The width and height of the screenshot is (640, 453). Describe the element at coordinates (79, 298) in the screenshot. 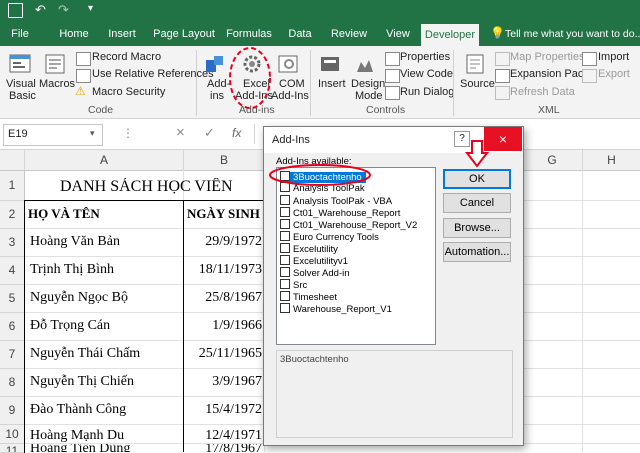

I see `cell-name: Nguyễn Ngọc Bộ` at that location.